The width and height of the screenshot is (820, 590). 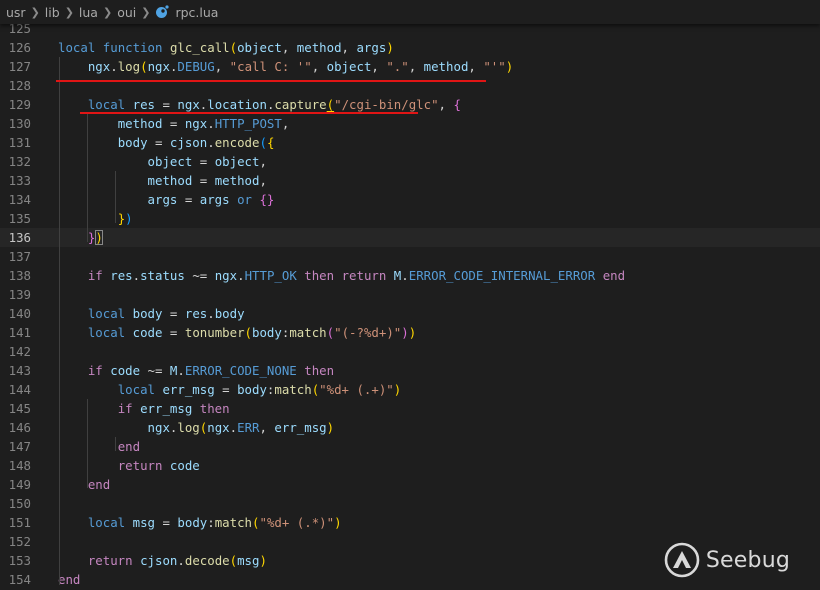 I want to click on lua-file-icon, so click(x=162, y=12).